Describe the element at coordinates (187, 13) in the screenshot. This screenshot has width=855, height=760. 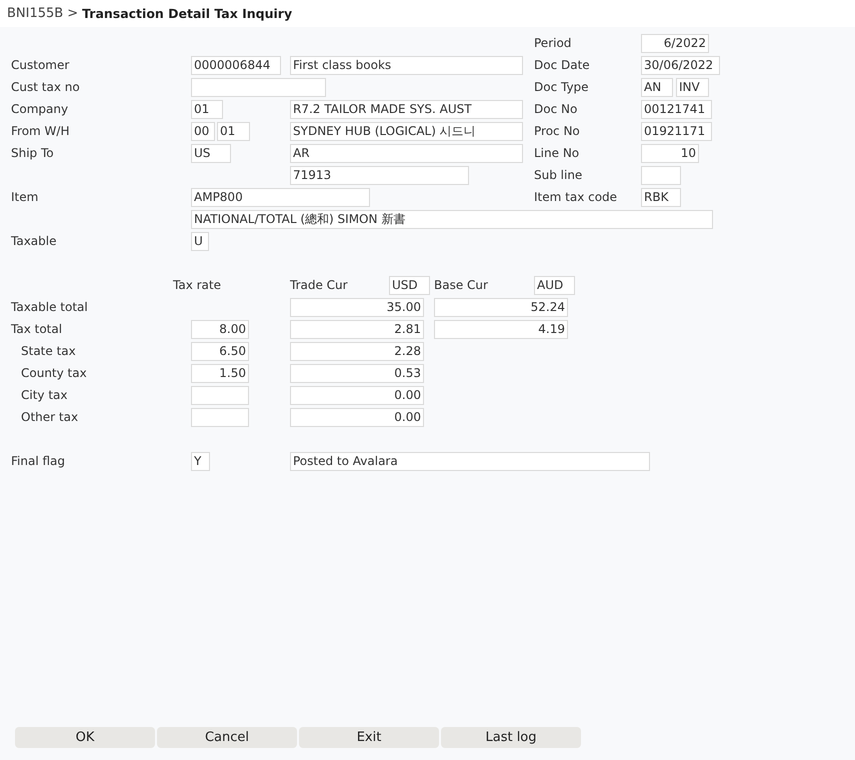
I see `window-title: Transaction Detail Tax Inquiry` at that location.